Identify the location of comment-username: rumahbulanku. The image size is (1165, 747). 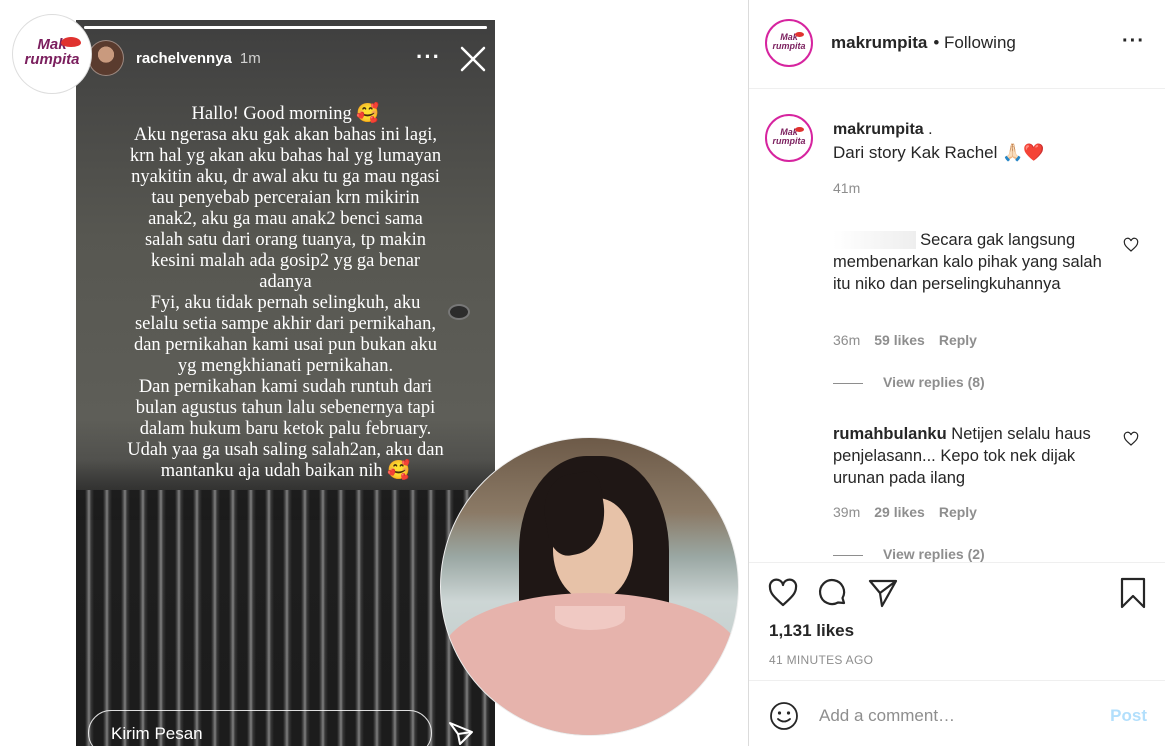
(890, 434).